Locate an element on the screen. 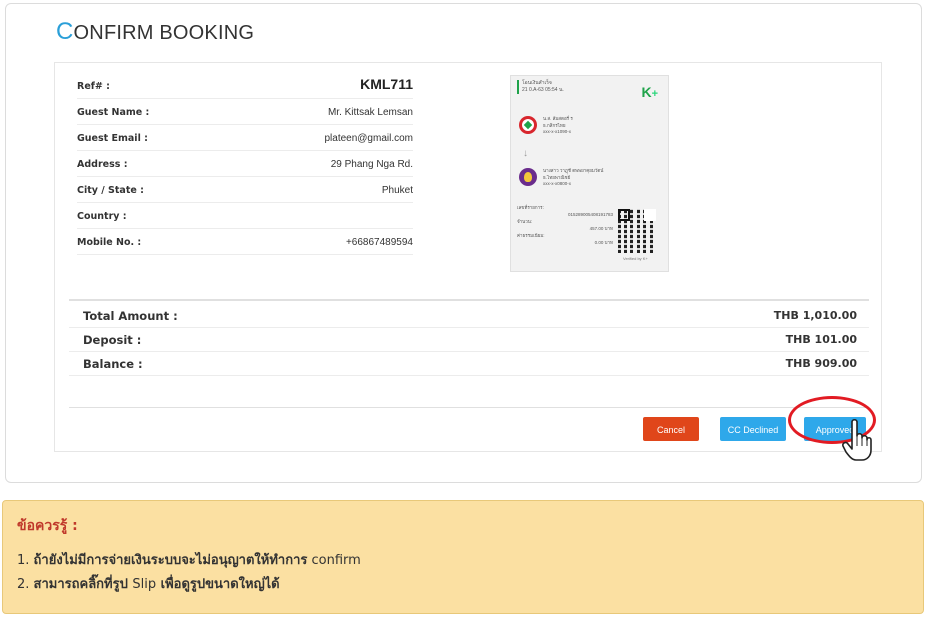 The width and height of the screenshot is (928, 620). notice-item-1-number: 1. is located at coordinates (25, 560).